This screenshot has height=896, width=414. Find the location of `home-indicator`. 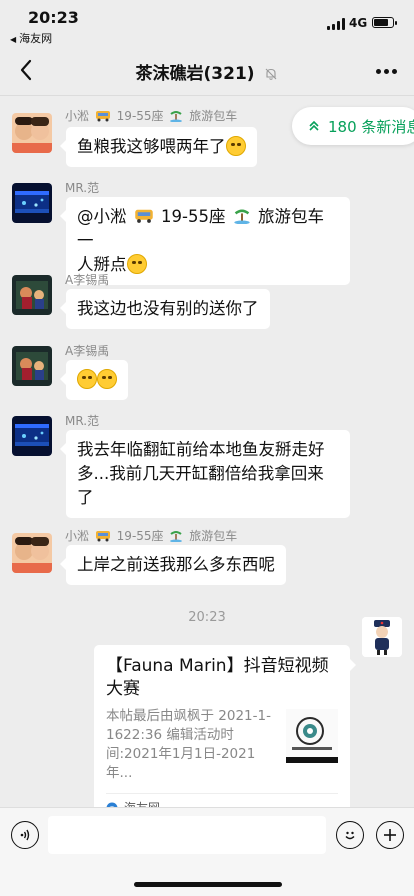

home-indicator is located at coordinates (208, 884).